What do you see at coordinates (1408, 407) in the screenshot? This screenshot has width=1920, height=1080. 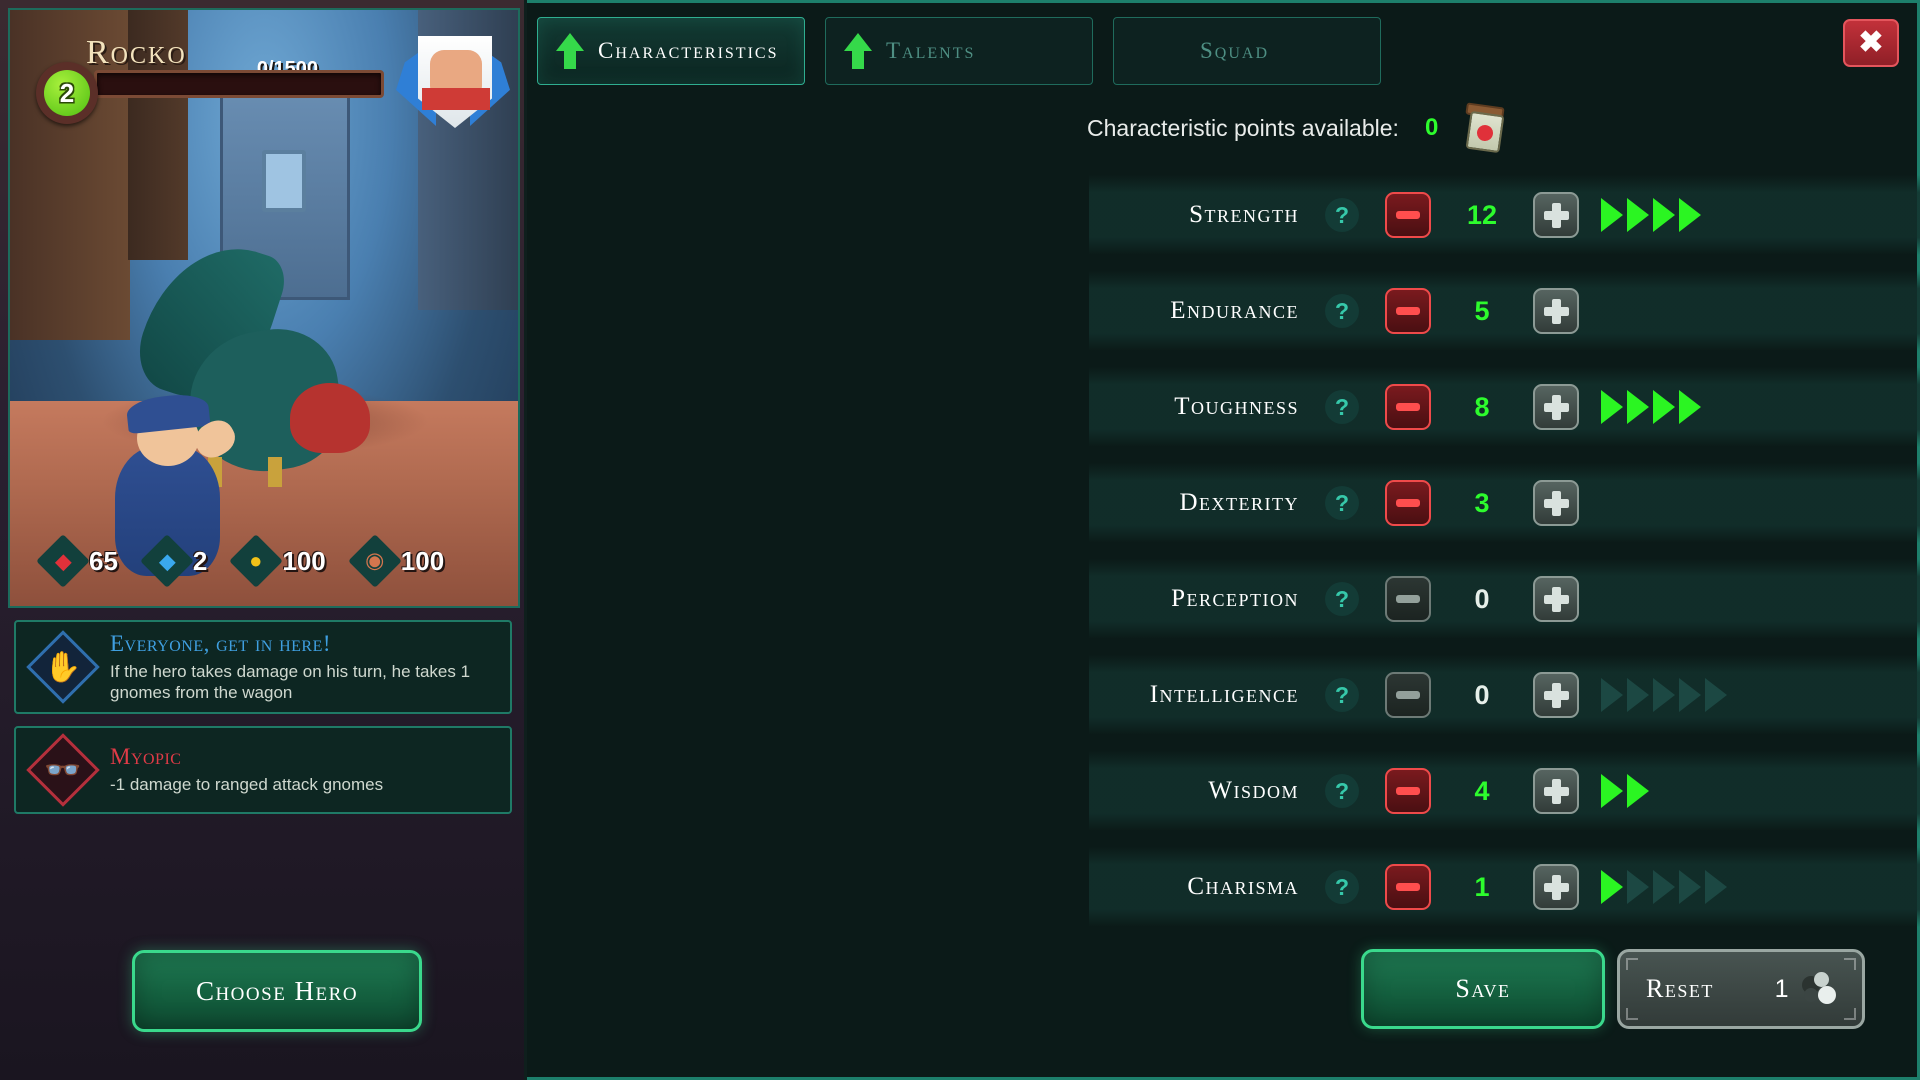 I see `decrease-toughness-button` at bounding box center [1408, 407].